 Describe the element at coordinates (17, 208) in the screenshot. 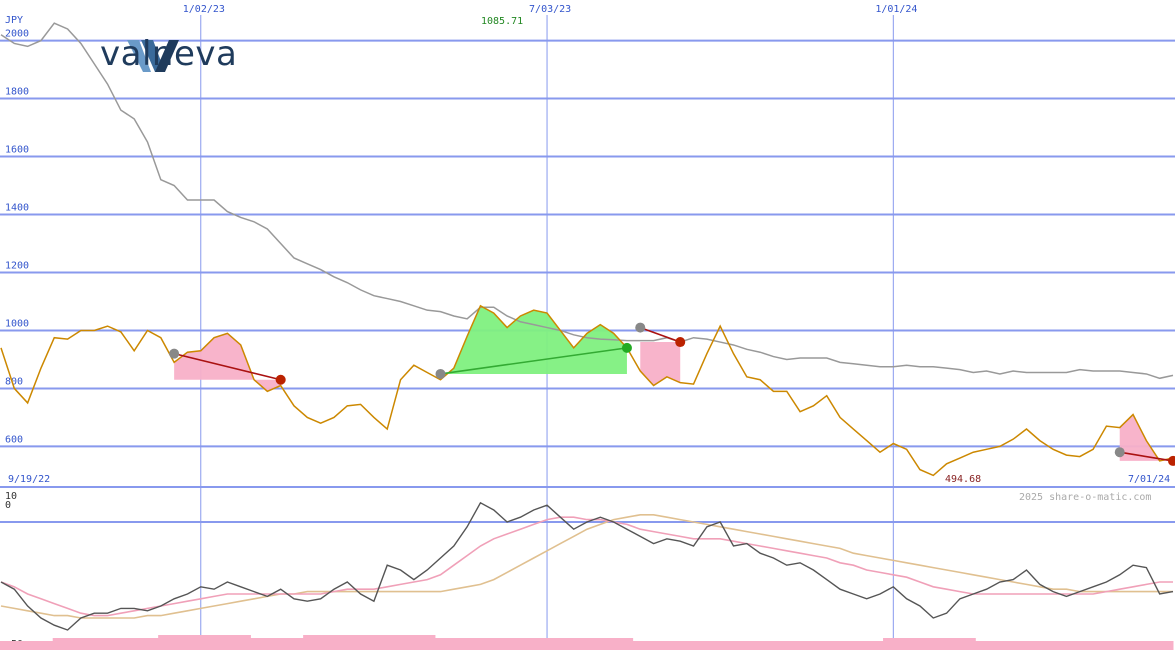

I see `y-tick-label: 1400` at that location.